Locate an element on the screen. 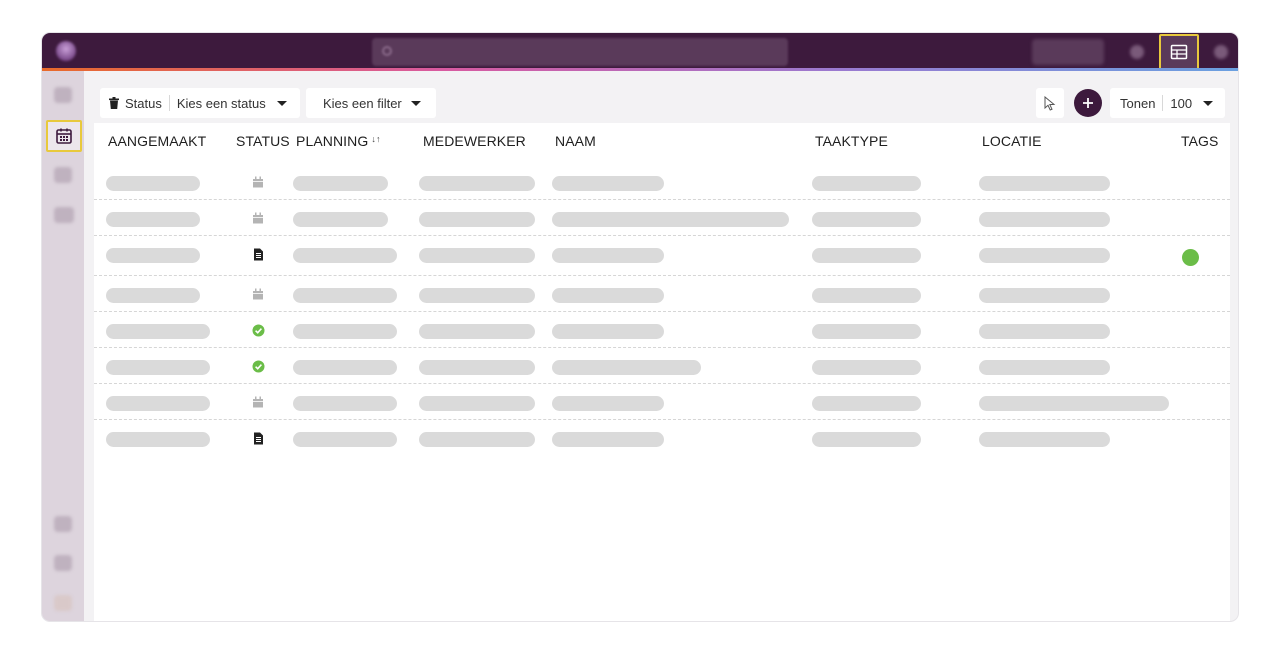  sidebar-item-planning is located at coordinates (64, 136).